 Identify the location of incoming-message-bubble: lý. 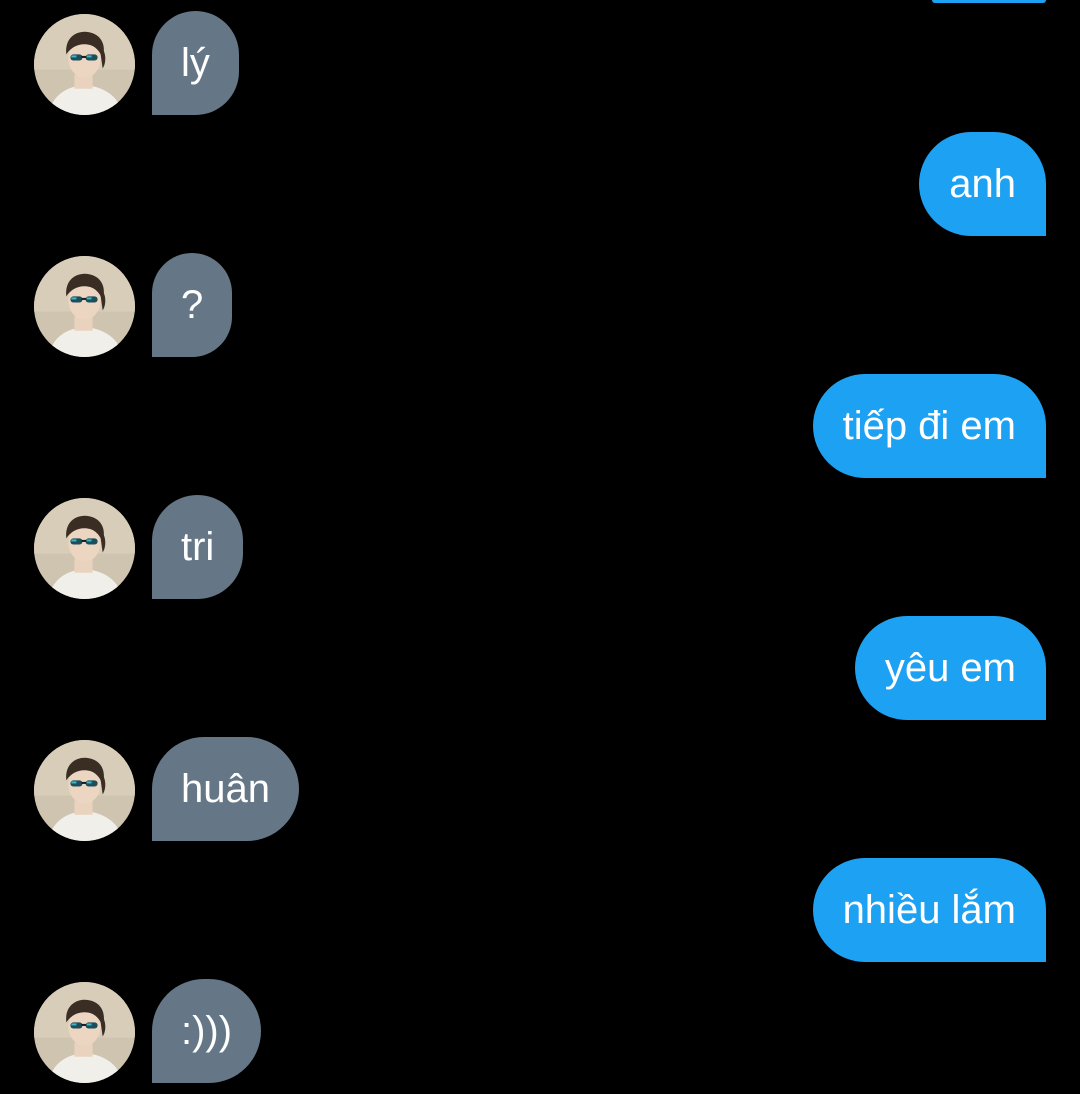
(195, 63).